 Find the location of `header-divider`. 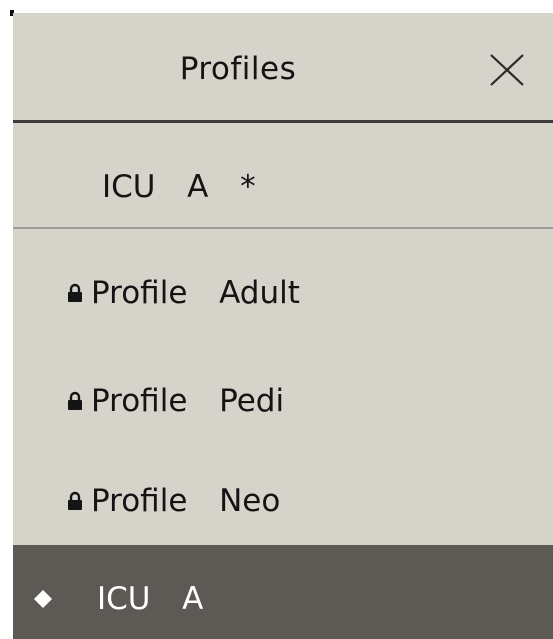

header-divider is located at coordinates (283, 121).